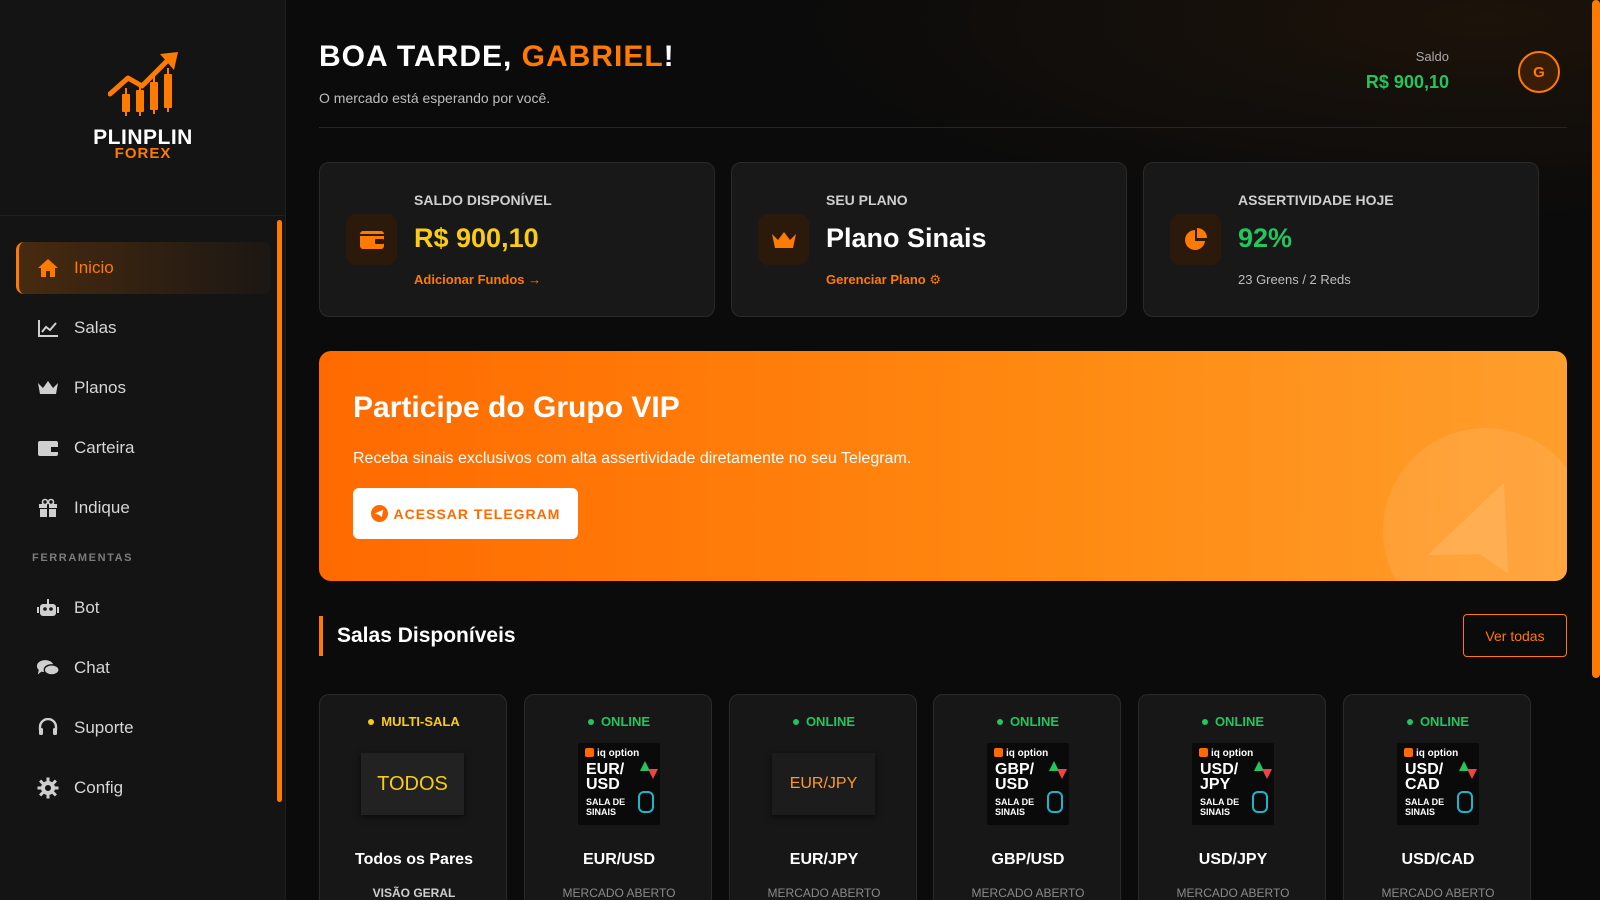 The width and height of the screenshot is (1600, 900). Describe the element at coordinates (48, 668) in the screenshot. I see `chat-icon` at that location.